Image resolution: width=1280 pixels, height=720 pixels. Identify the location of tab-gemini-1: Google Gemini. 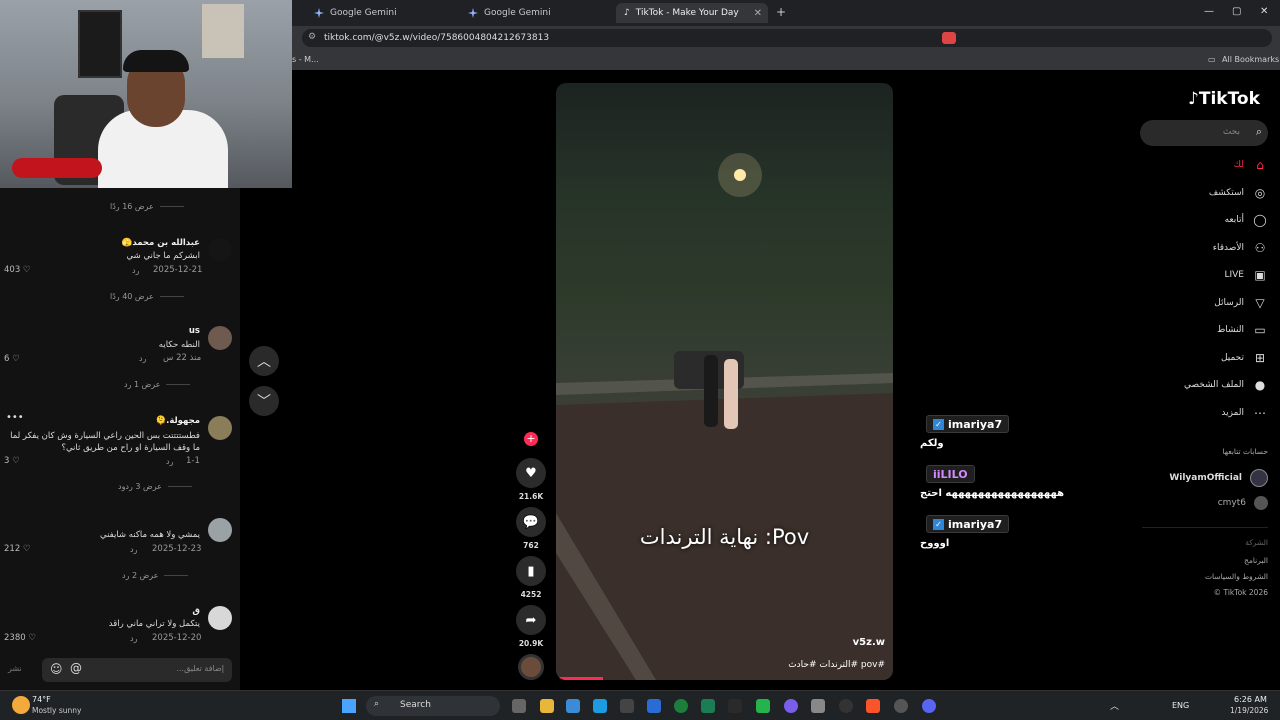
(381, 13).